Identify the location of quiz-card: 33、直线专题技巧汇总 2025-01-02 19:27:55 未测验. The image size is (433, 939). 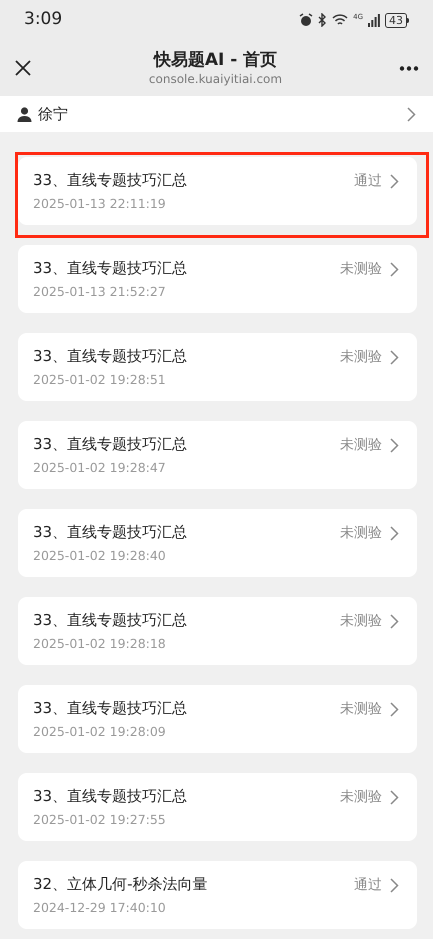
(217, 807).